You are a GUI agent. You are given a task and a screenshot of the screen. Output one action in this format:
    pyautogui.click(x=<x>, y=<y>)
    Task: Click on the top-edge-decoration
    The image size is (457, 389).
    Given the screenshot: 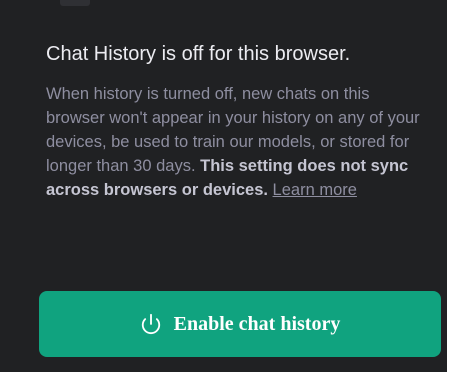 What is the action you would take?
    pyautogui.click(x=75, y=3)
    